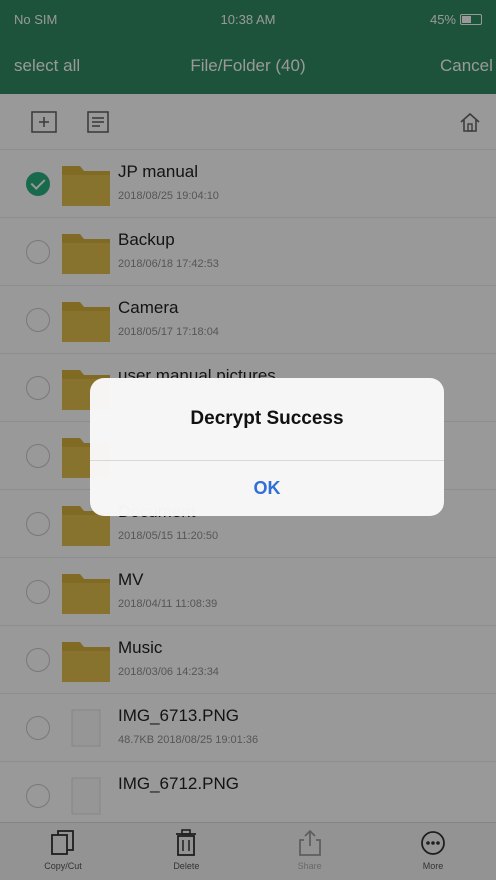 Image resolution: width=496 pixels, height=880 pixels. What do you see at coordinates (267, 418) in the screenshot?
I see `dialog-title: Decrypt Success` at bounding box center [267, 418].